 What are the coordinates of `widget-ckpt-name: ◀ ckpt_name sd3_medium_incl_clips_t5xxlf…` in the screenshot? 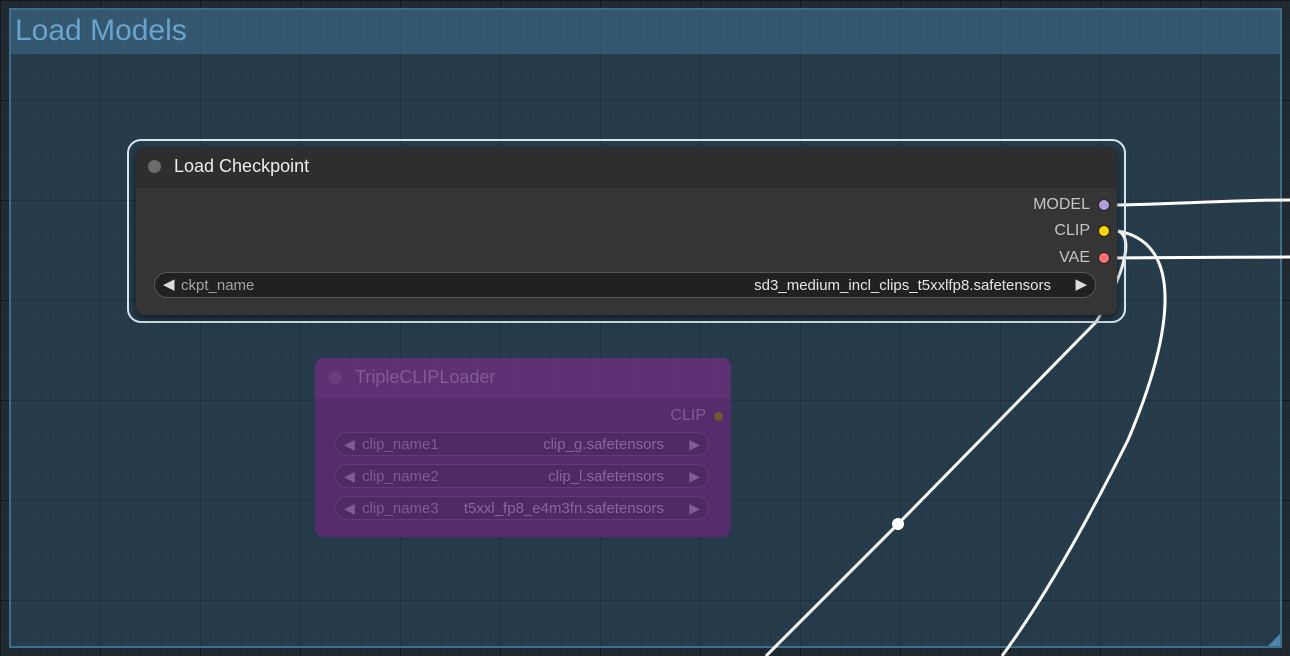 It's located at (625, 285).